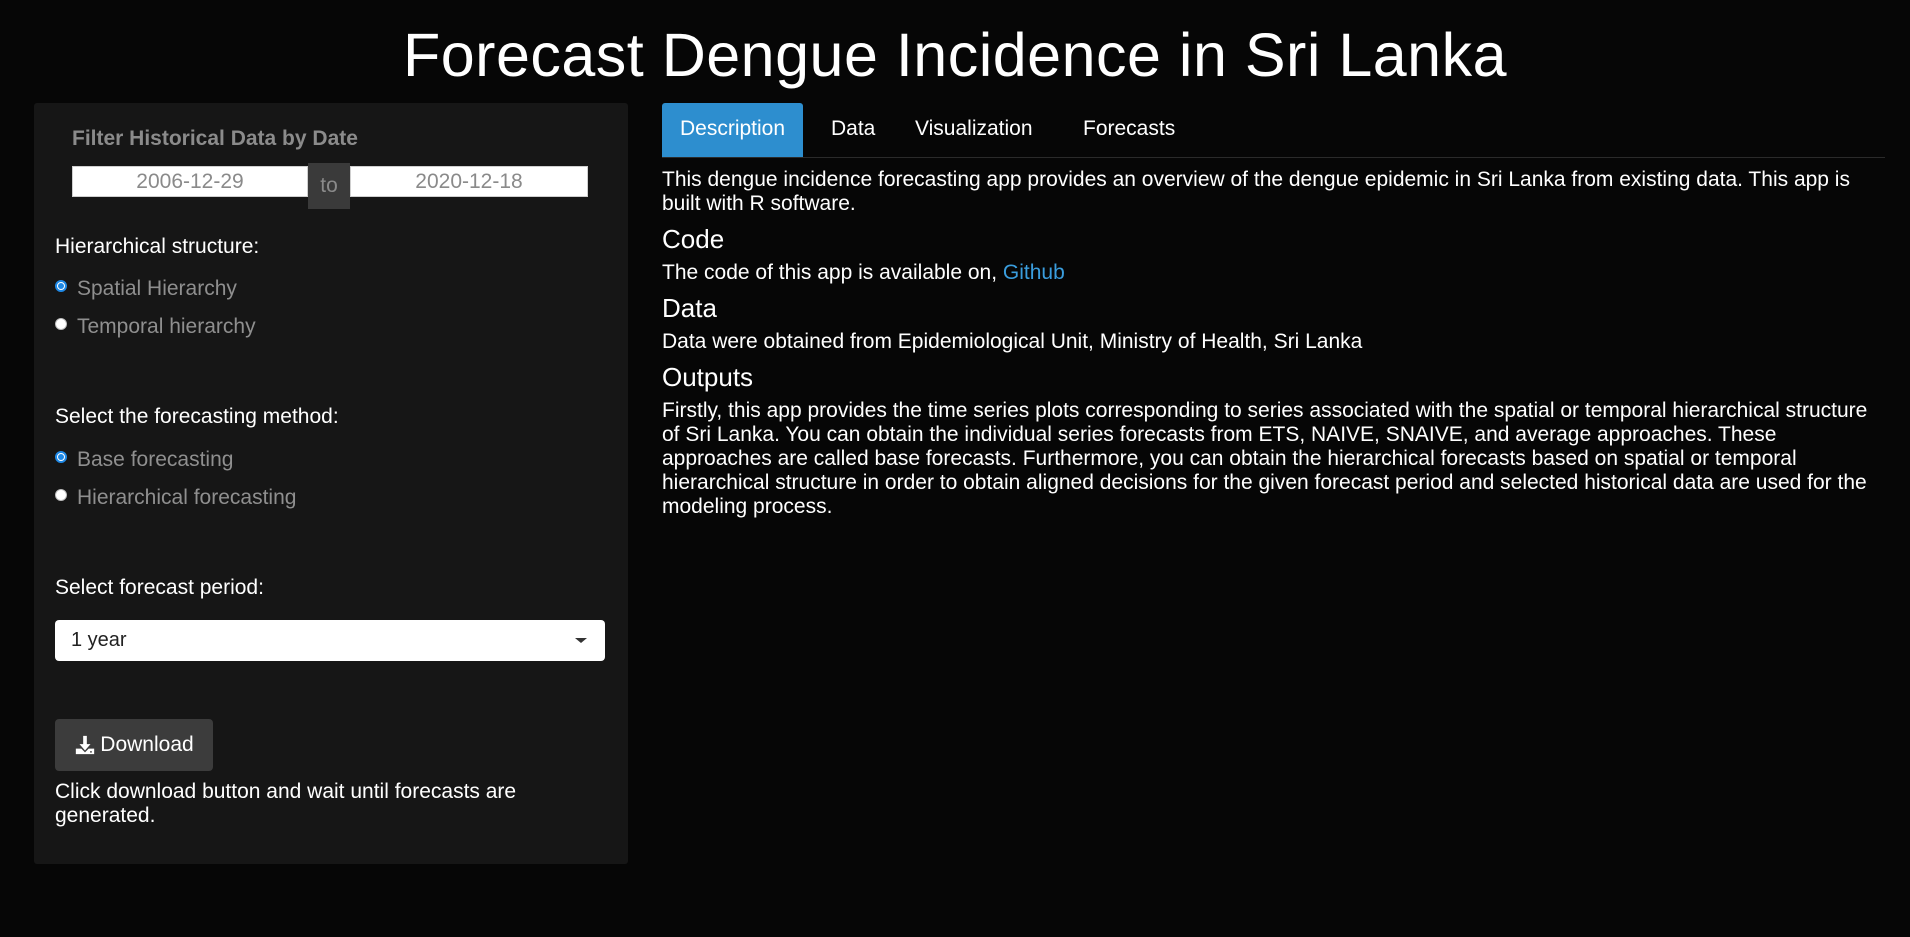 Image resolution: width=1910 pixels, height=937 pixels. What do you see at coordinates (581, 640) in the screenshot?
I see `chevron-down-icon` at bounding box center [581, 640].